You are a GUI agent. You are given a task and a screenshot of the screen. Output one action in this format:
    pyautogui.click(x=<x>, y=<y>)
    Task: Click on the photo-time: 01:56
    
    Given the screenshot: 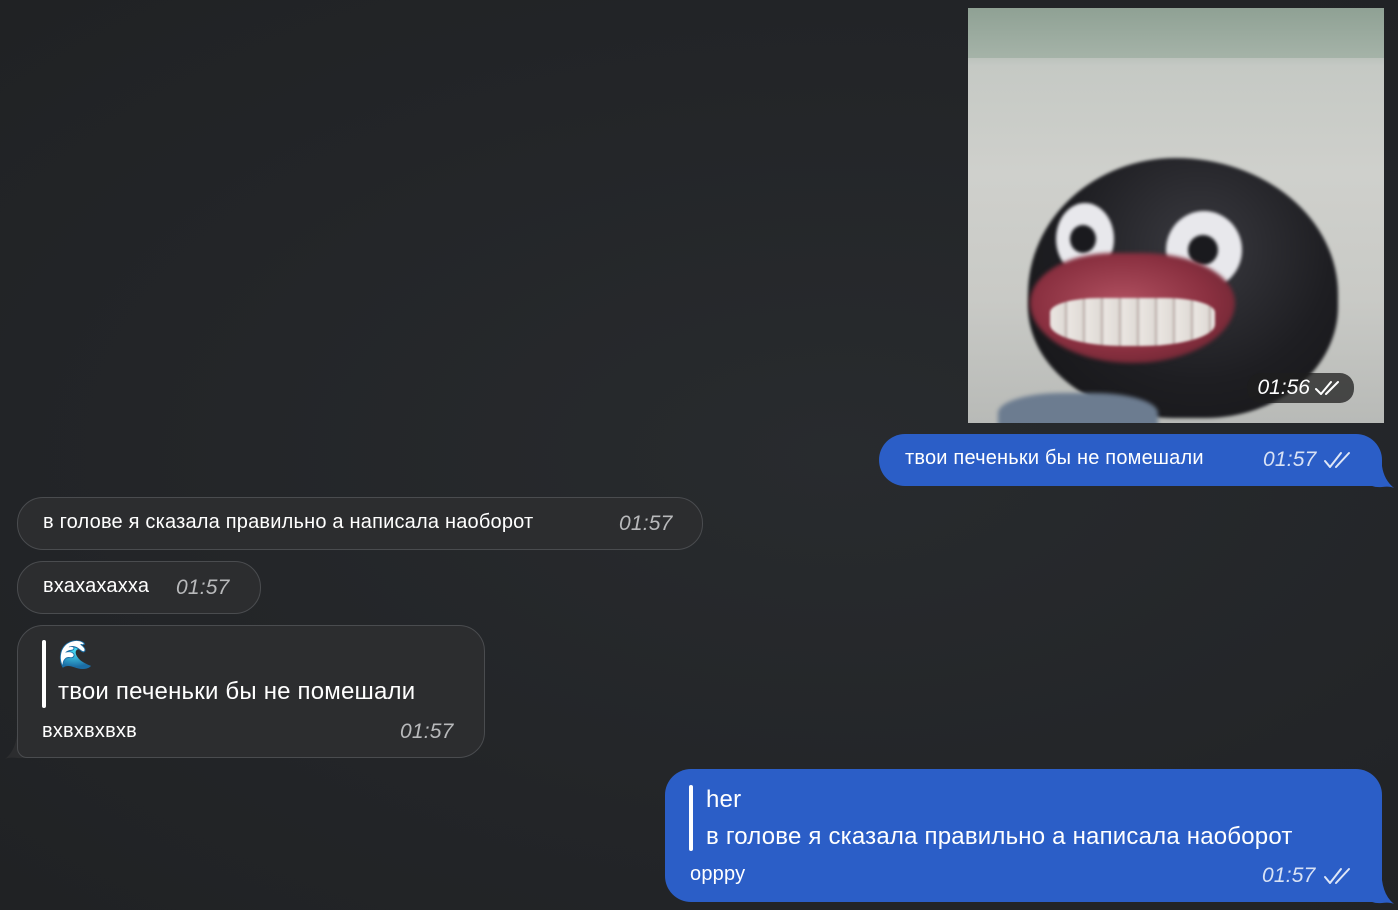 What is the action you would take?
    pyautogui.click(x=1283, y=387)
    